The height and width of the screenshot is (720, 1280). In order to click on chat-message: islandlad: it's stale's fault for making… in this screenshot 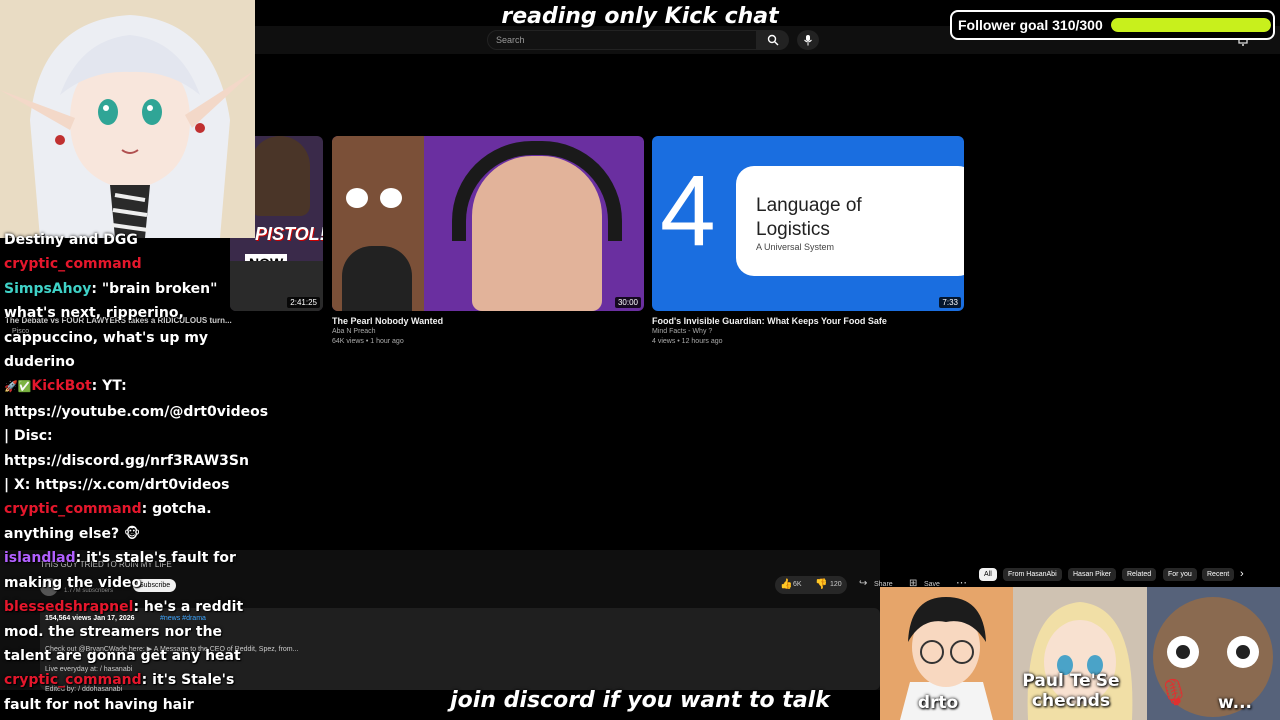, I will do `click(129, 570)`.